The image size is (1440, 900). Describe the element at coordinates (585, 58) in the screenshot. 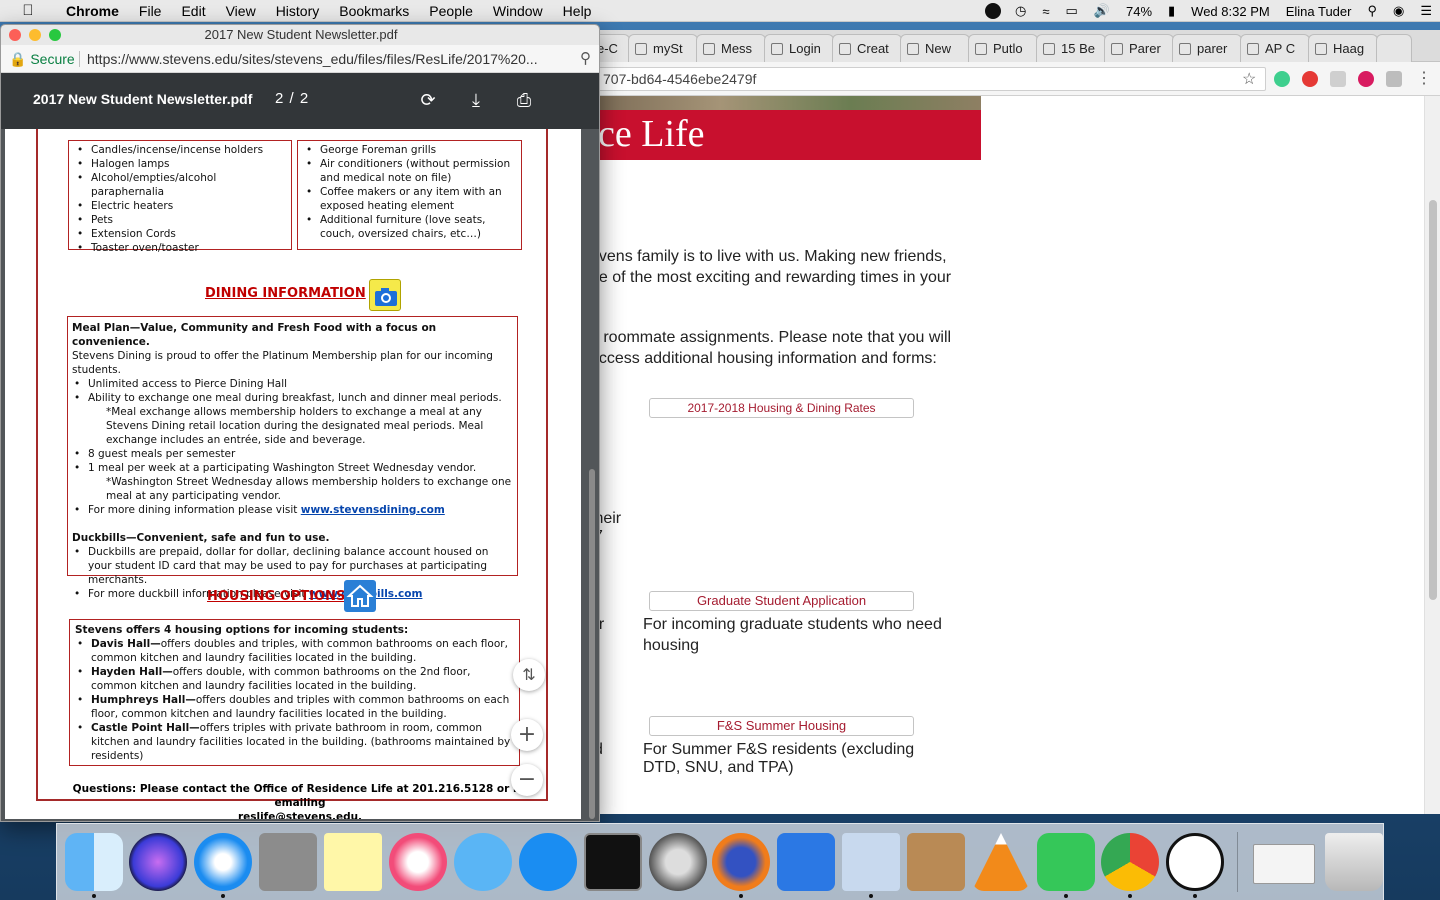

I see `zoom-magnifier-icon: ⚲` at that location.